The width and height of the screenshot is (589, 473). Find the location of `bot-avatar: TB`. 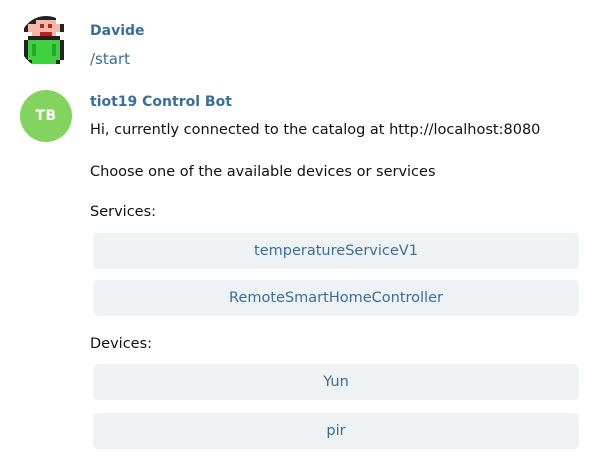

bot-avatar: TB is located at coordinates (46, 116).